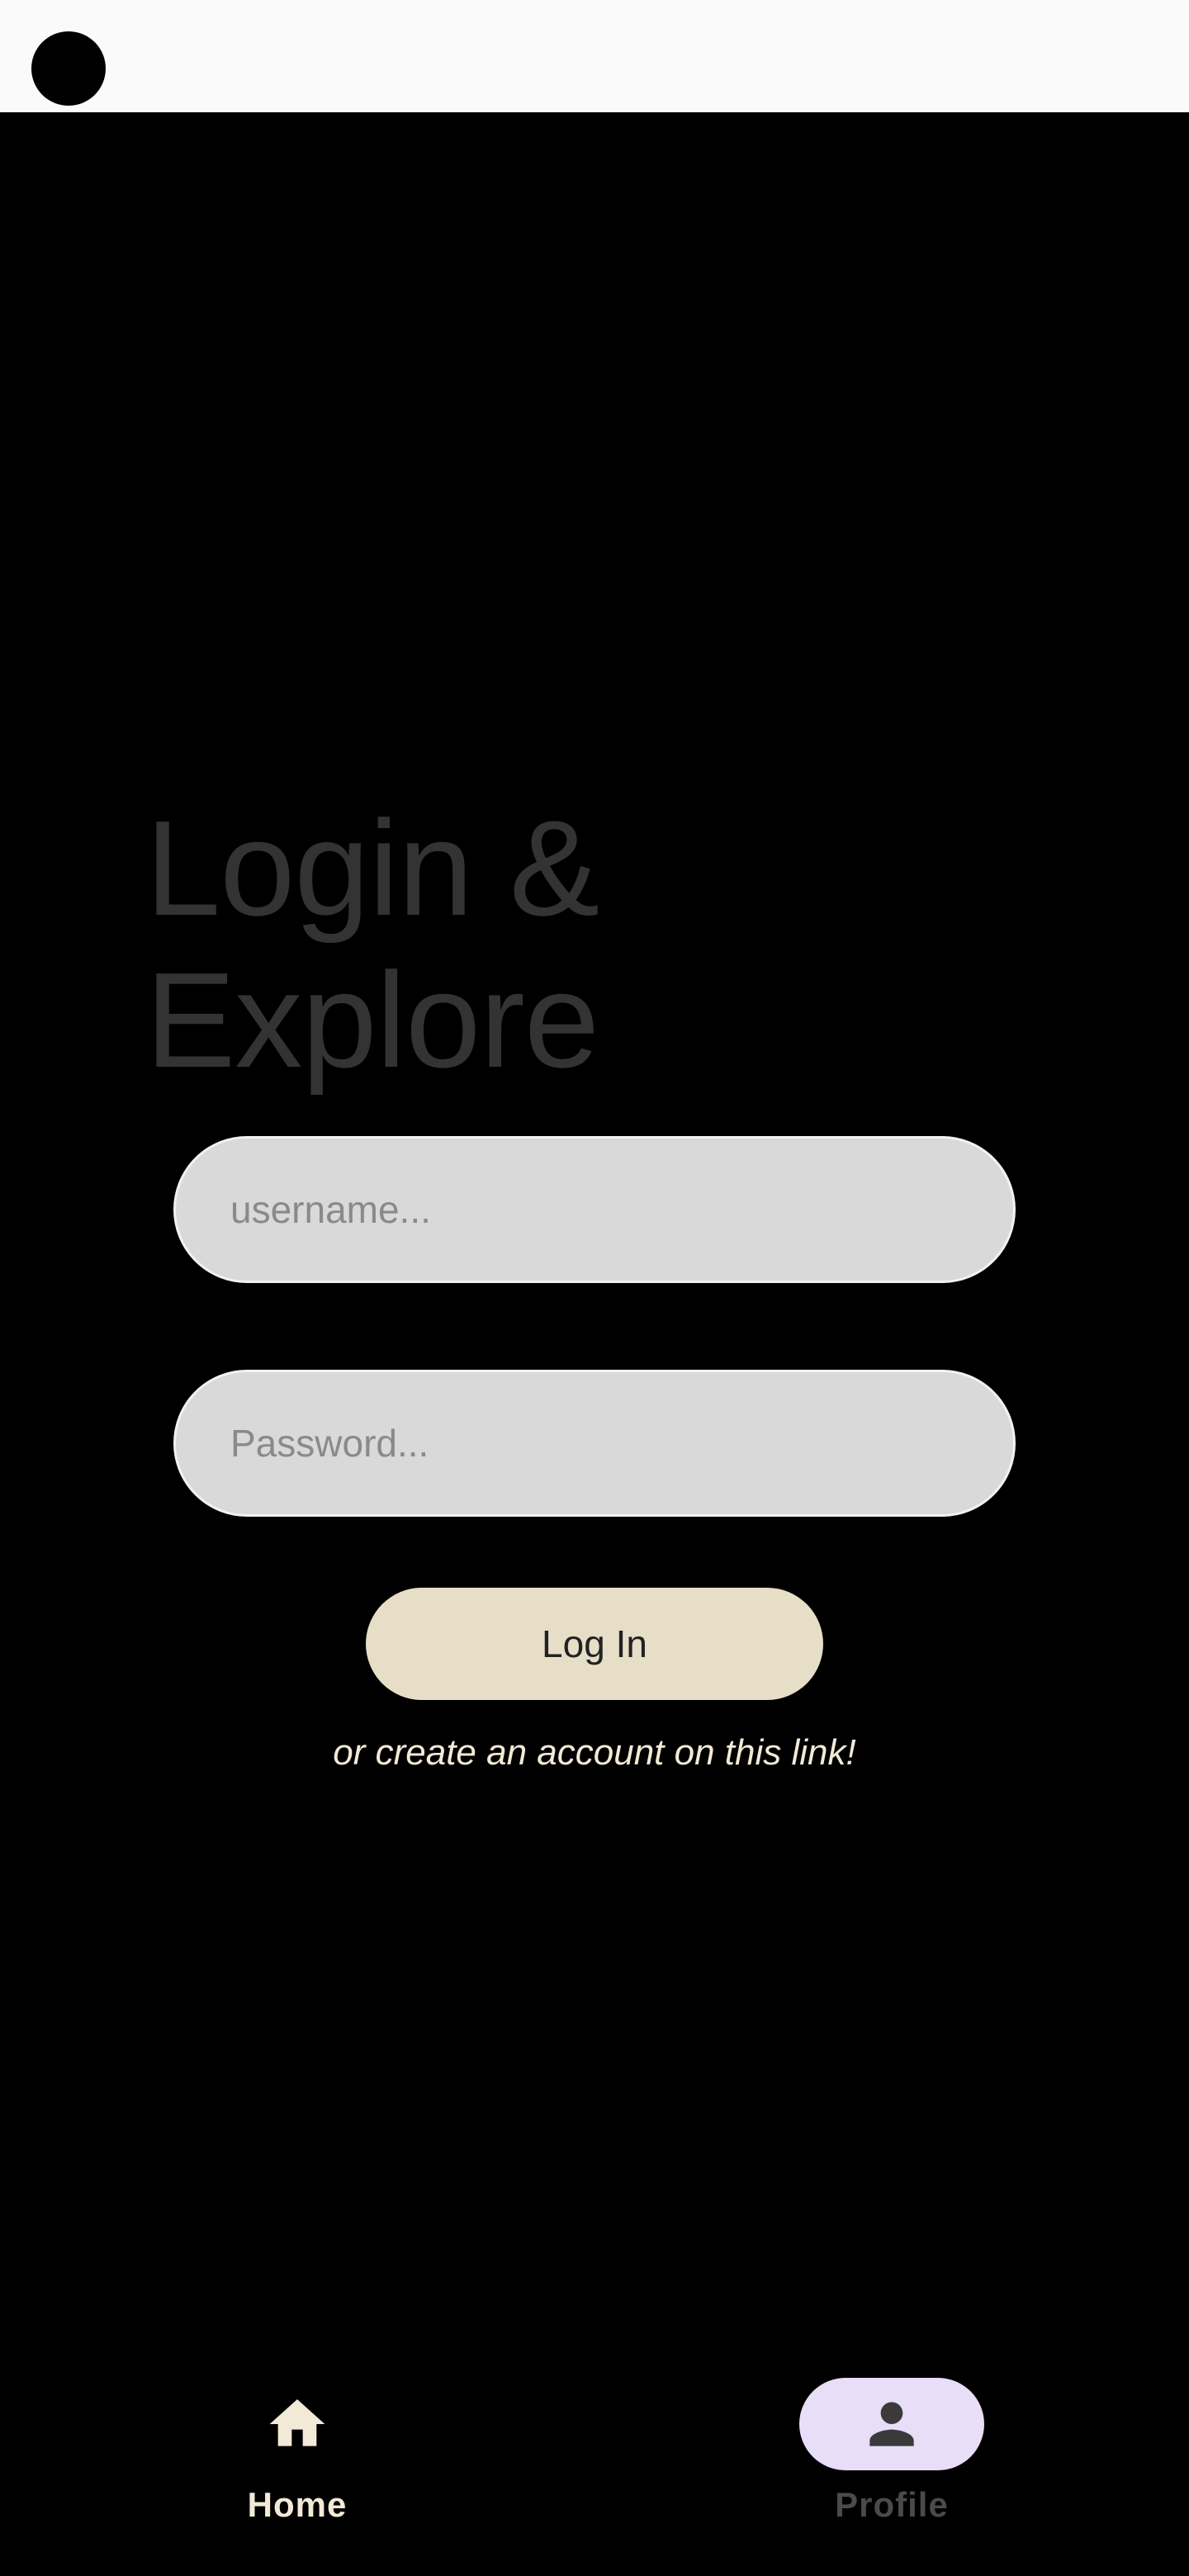 This screenshot has height=2576, width=1189. I want to click on page-title-line-1: Login &, so click(372, 868).